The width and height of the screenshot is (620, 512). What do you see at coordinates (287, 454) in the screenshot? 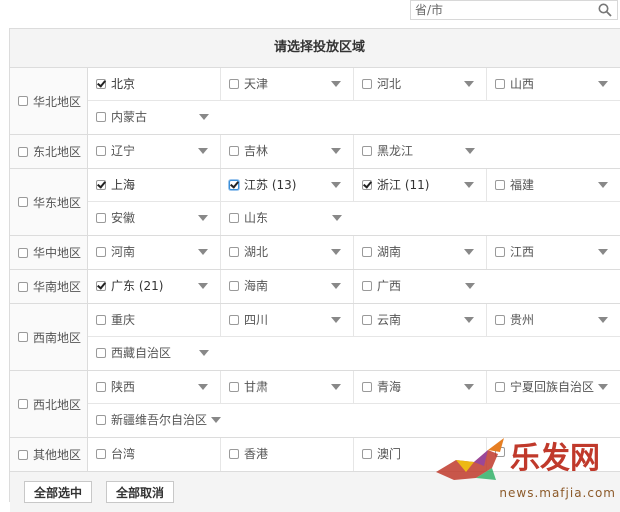
I see `province-cell: 香港` at bounding box center [287, 454].